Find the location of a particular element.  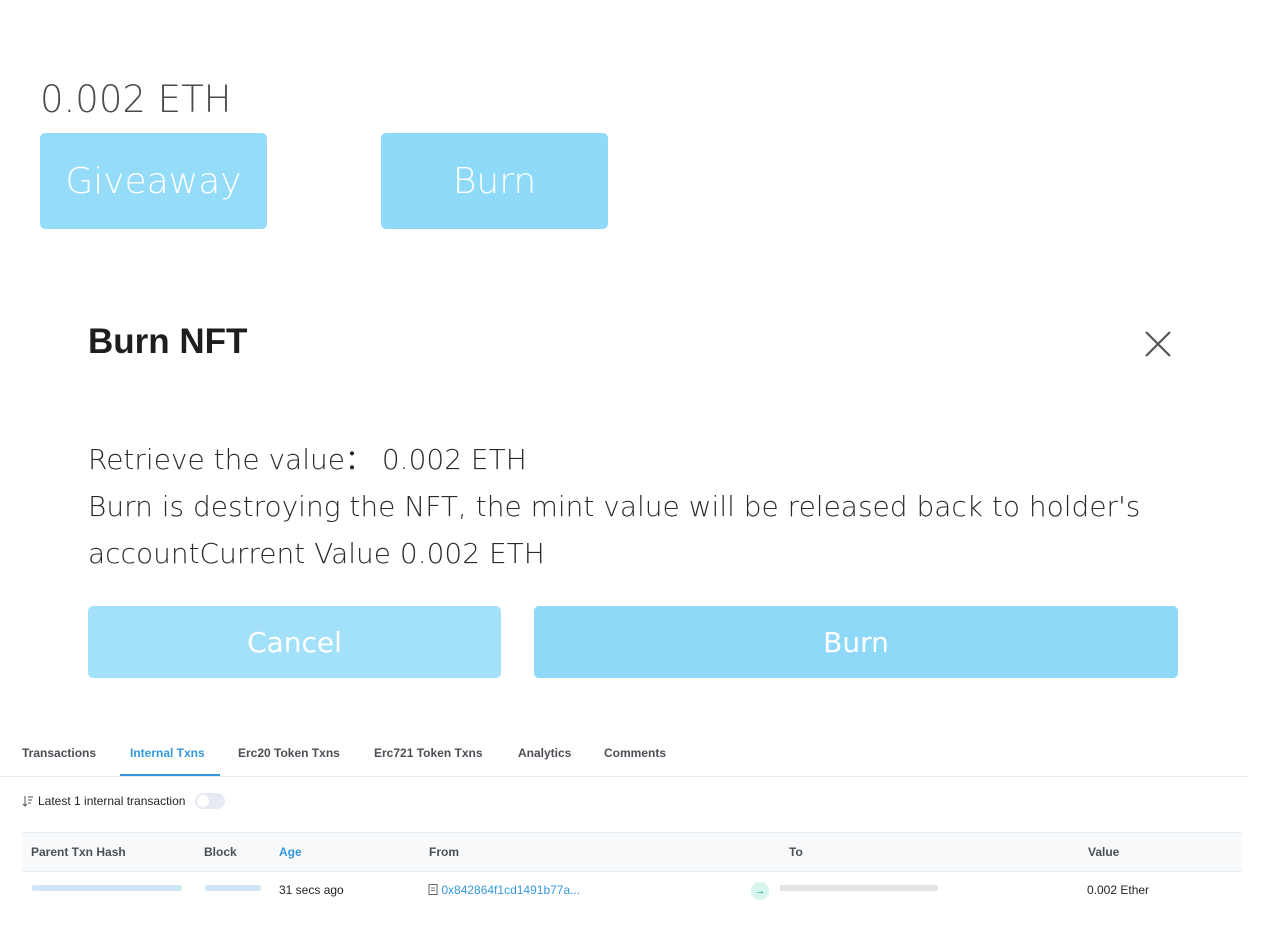

contract-icon is located at coordinates (433, 889).